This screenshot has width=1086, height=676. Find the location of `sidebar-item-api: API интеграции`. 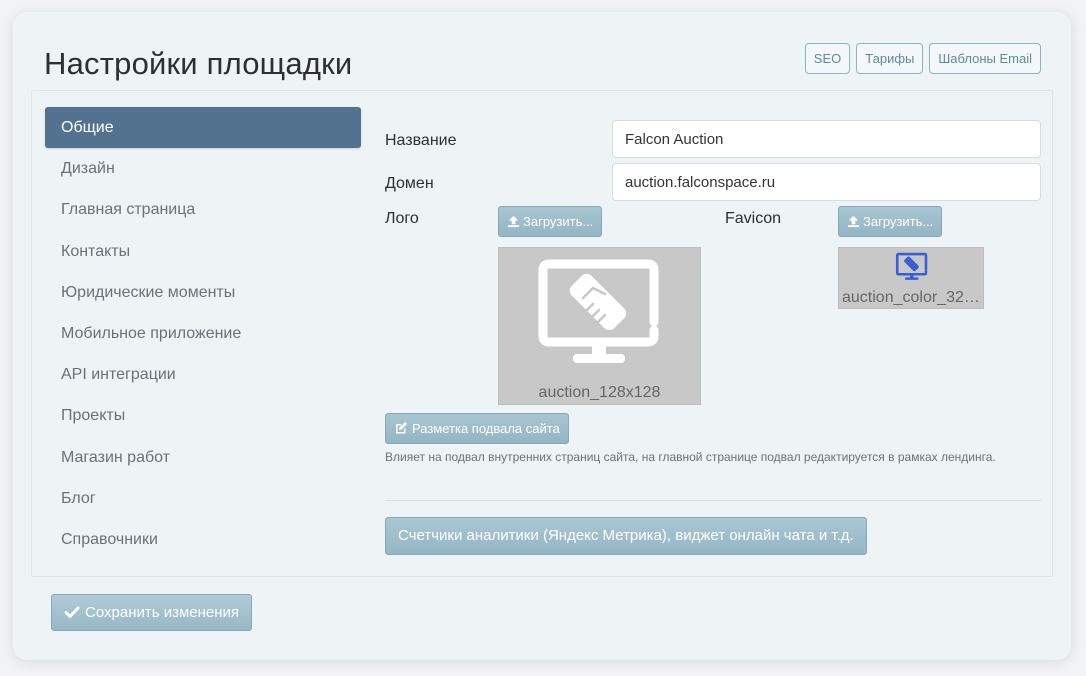

sidebar-item-api: API интеграции is located at coordinates (203, 374).